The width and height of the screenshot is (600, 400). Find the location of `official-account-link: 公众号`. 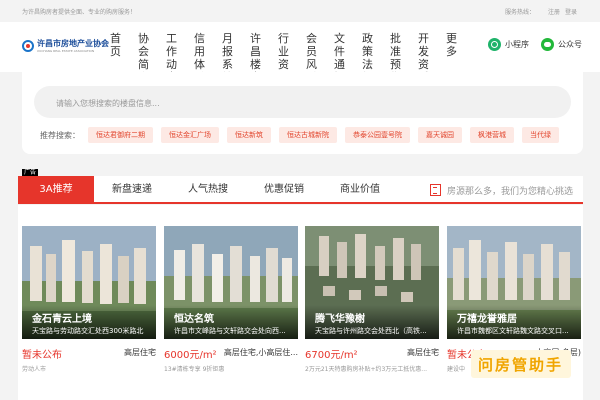

official-account-link: 公众号 is located at coordinates (561, 44).